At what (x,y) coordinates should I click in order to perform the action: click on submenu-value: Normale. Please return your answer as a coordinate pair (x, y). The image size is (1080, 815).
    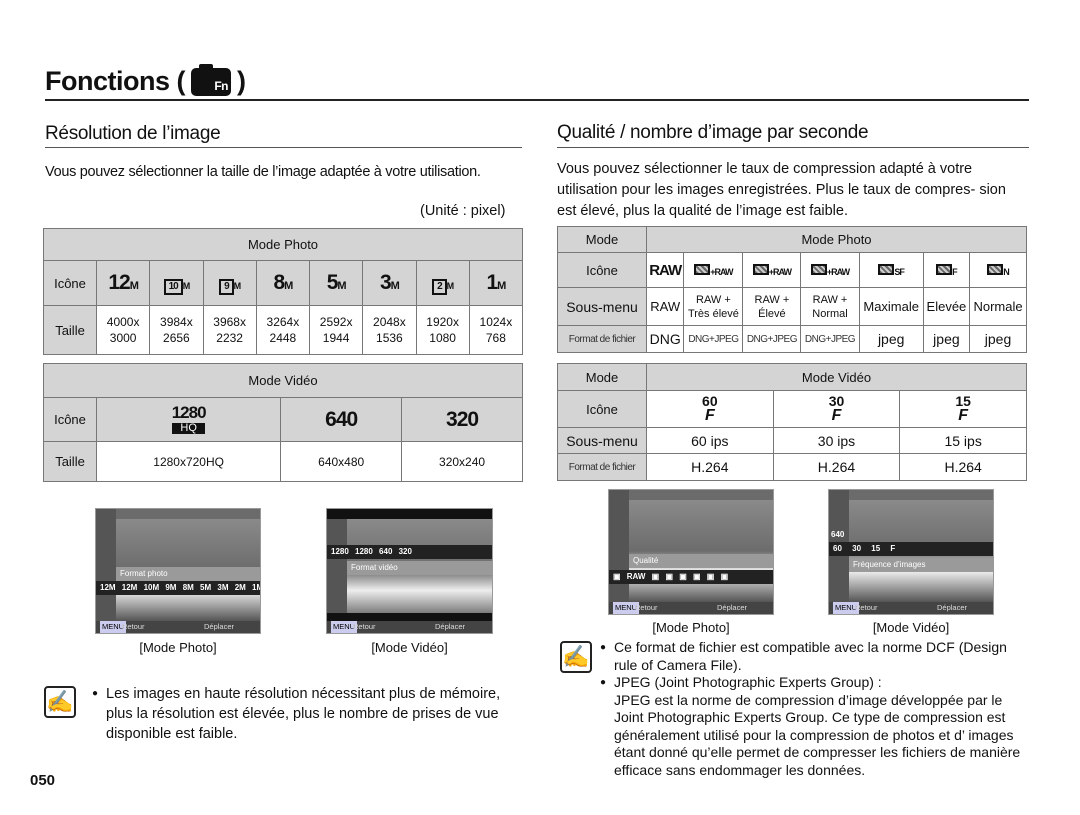
    Looking at the image, I should click on (998, 306).